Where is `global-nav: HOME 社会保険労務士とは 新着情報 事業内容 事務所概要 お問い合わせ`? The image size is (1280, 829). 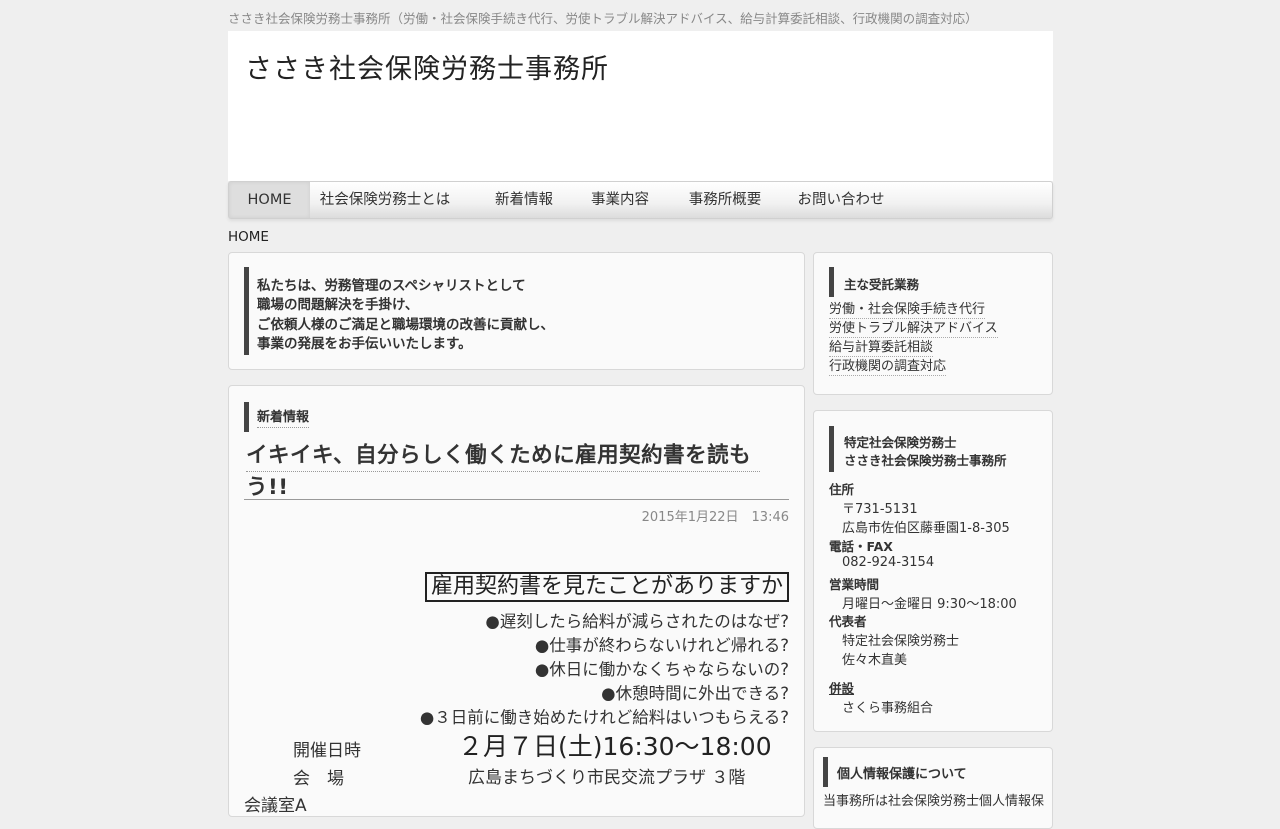
global-nav: HOME 社会保険労務士とは 新着情報 事業内容 事務所概要 お問い合わせ is located at coordinates (640, 200).